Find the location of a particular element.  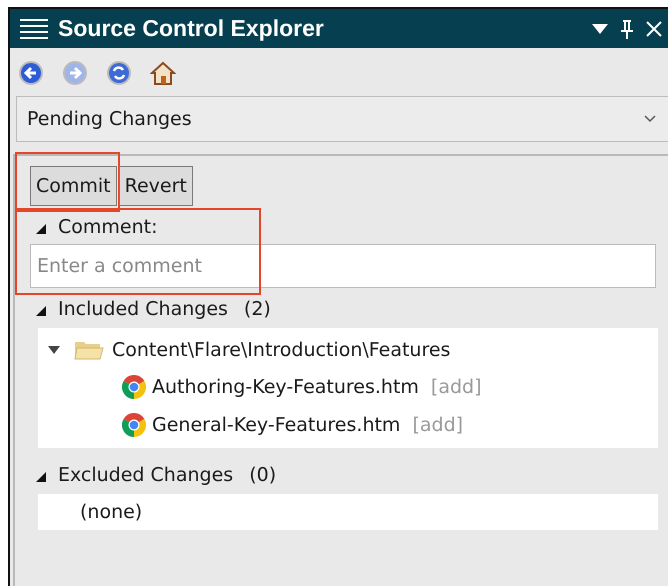

folder-path: Content\Flare\Introduction\Features is located at coordinates (281, 350).